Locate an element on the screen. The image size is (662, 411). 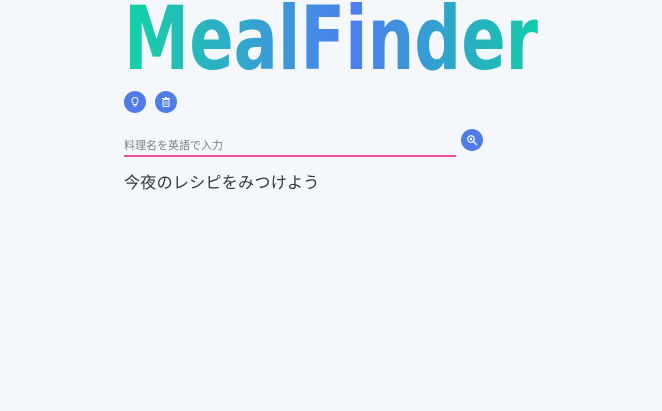
meal-finder-logo: MealFinder is located at coordinates (331, 36).